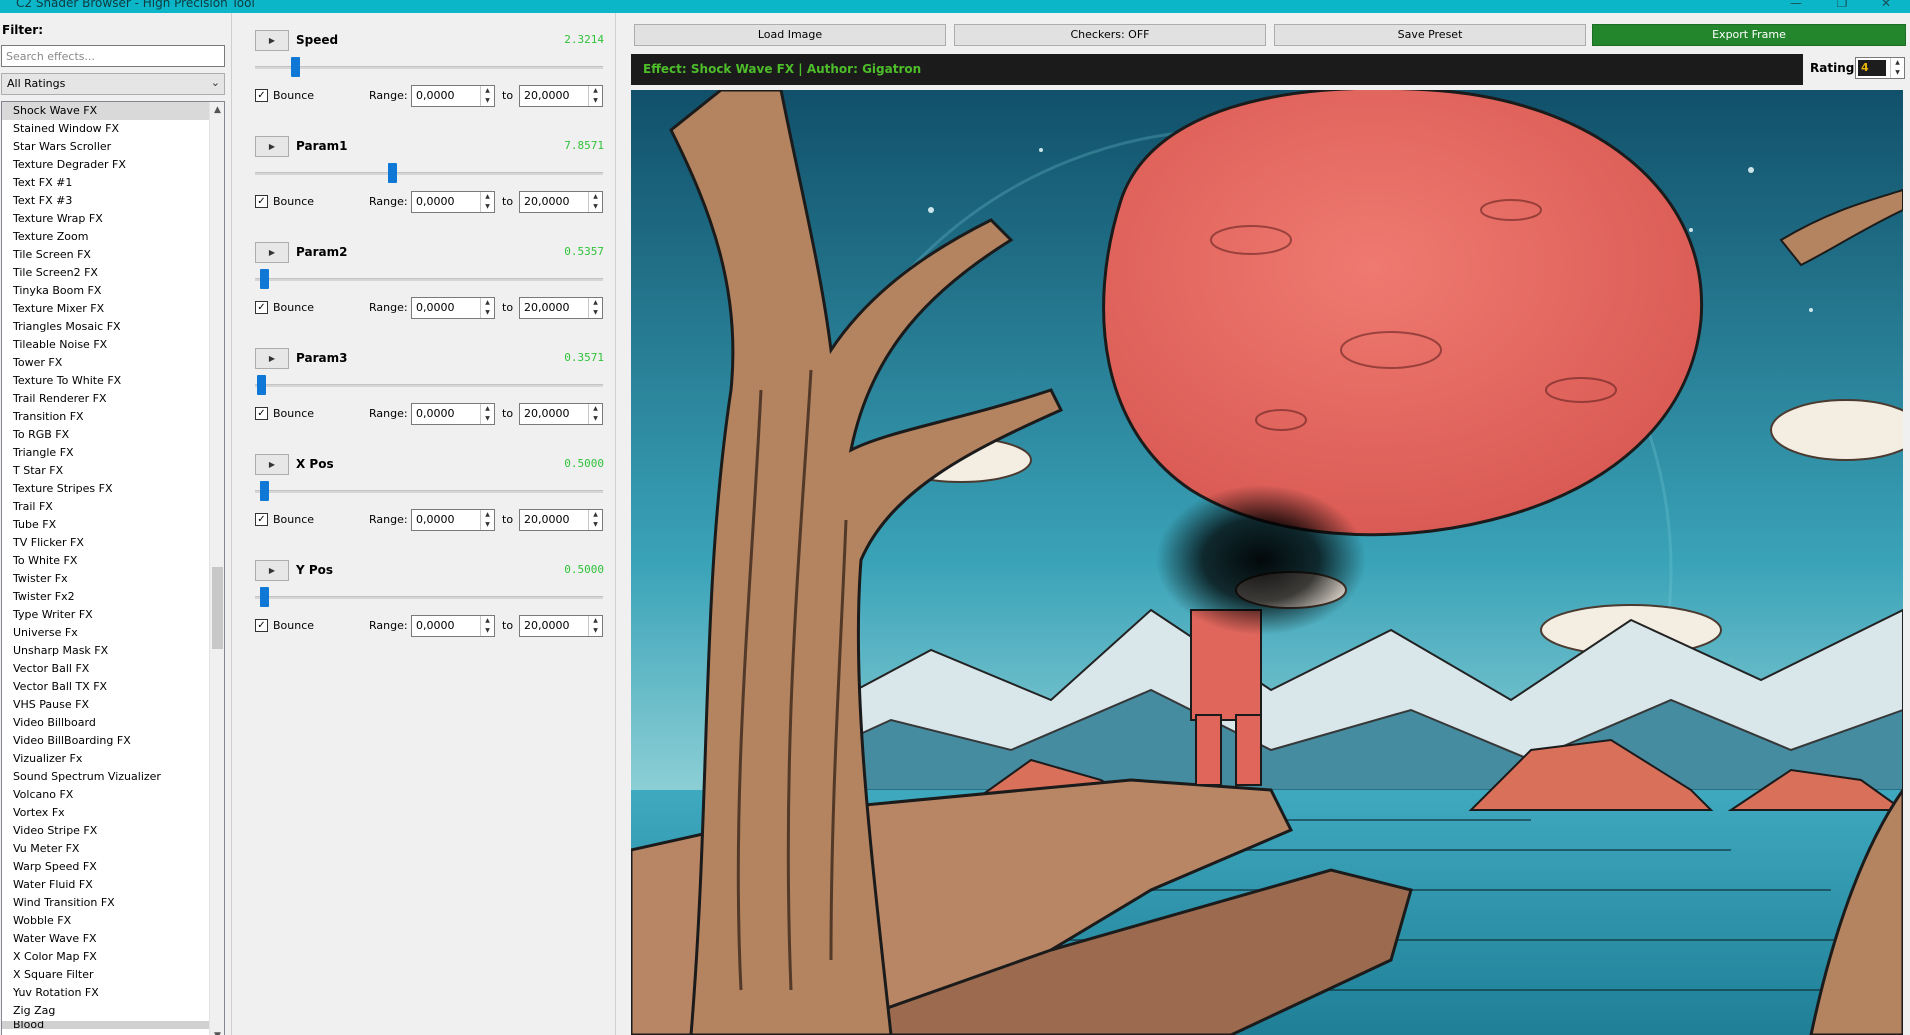 Image resolution: width=1910 pixels, height=1035 pixels. What do you see at coordinates (1110, 35) in the screenshot?
I see `checkers-toggle-button: Checkers: OFF` at bounding box center [1110, 35].